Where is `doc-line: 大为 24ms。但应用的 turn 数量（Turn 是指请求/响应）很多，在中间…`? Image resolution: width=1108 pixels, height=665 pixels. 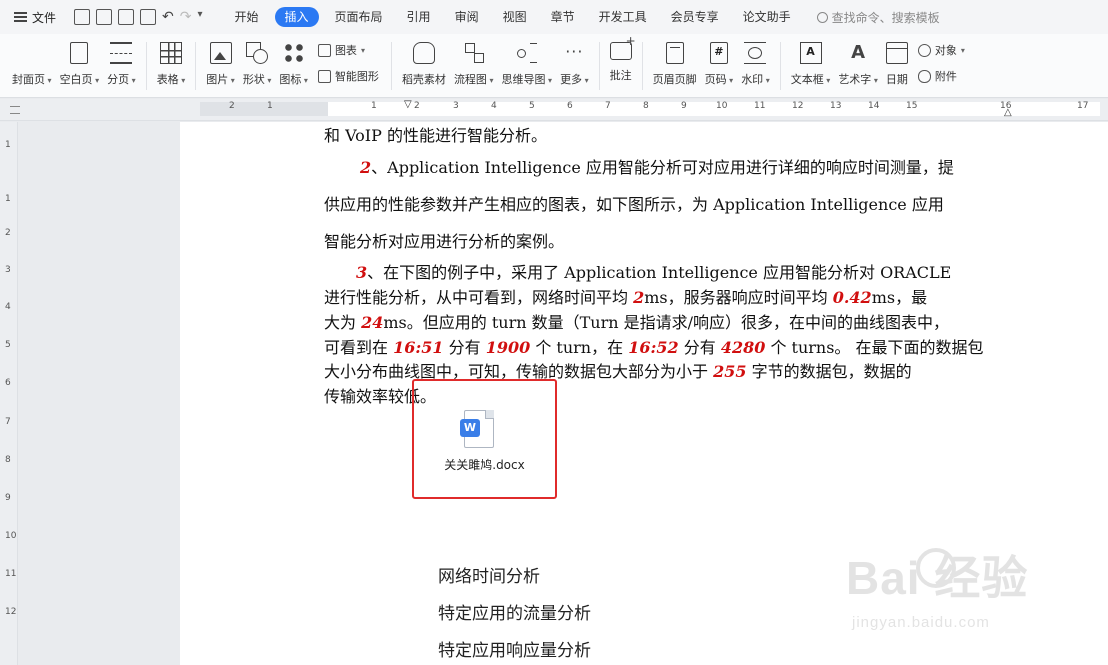 doc-line: 大为 24ms。但应用的 turn 数量（Turn 是指请求/响应）很多，在中间… is located at coordinates (636, 321).